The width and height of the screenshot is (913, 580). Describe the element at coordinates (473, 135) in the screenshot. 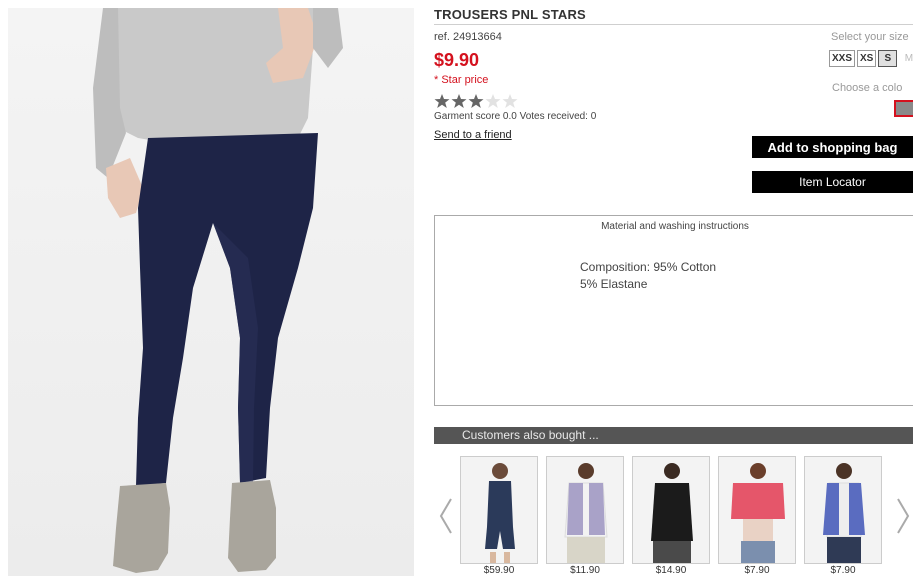

I see `send-to-friend-link: Send to a friend` at that location.